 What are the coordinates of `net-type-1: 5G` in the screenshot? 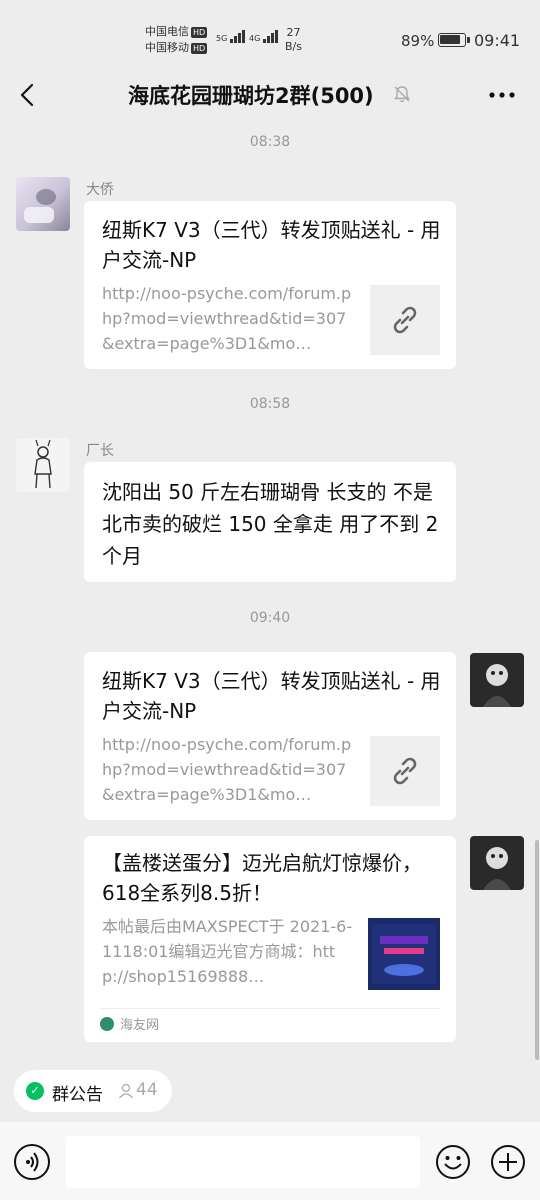 It's located at (222, 38).